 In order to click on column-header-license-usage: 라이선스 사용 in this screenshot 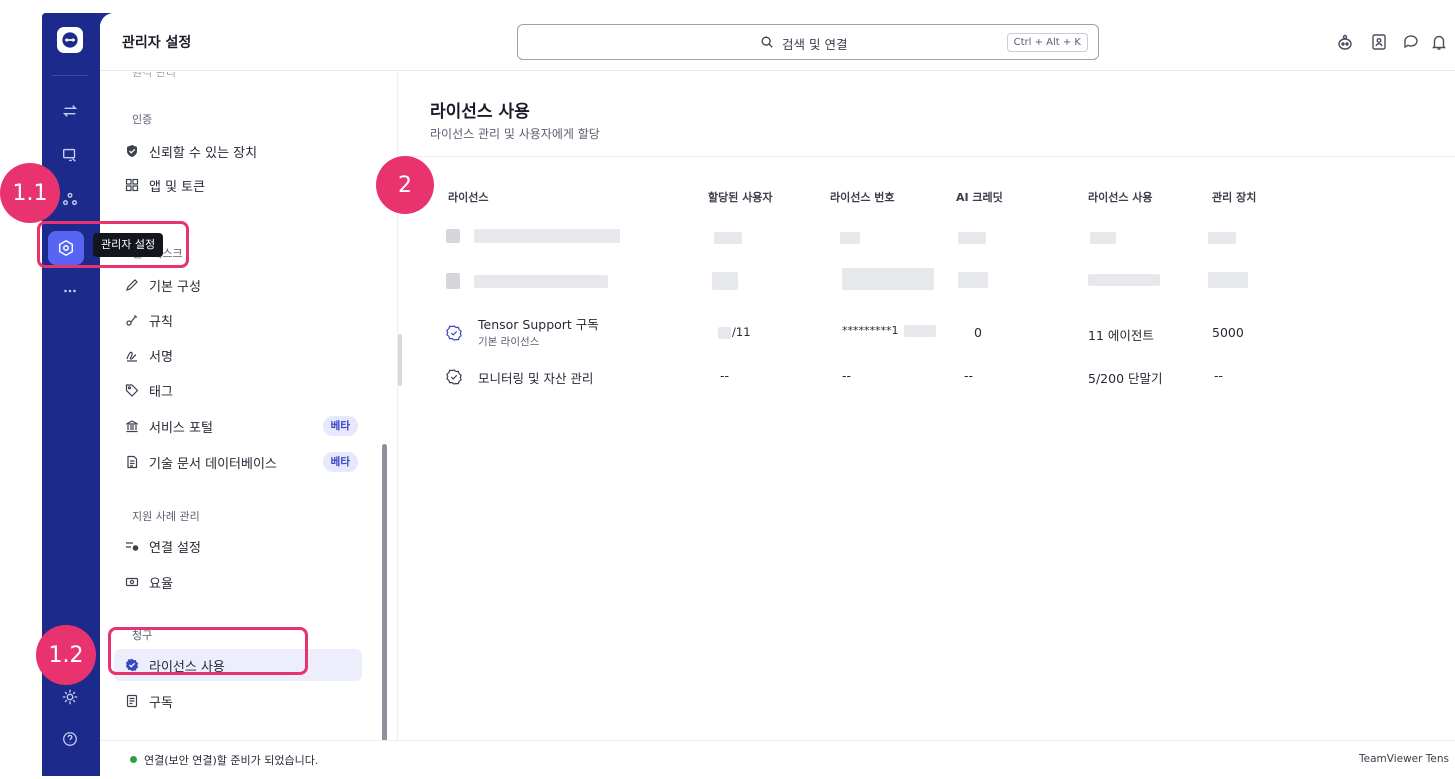, I will do `click(1120, 197)`.